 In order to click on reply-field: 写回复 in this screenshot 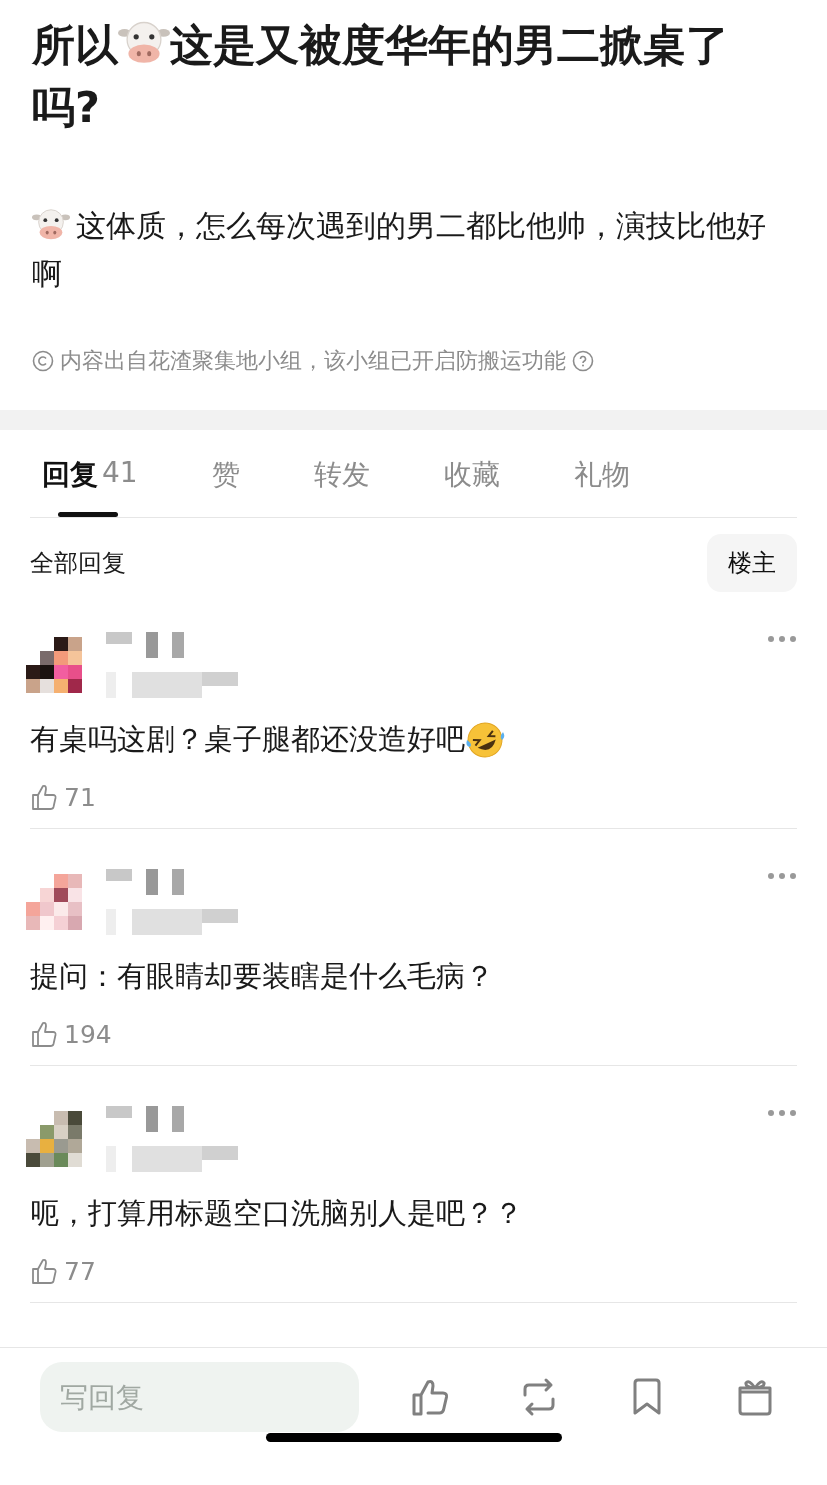, I will do `click(199, 1397)`.